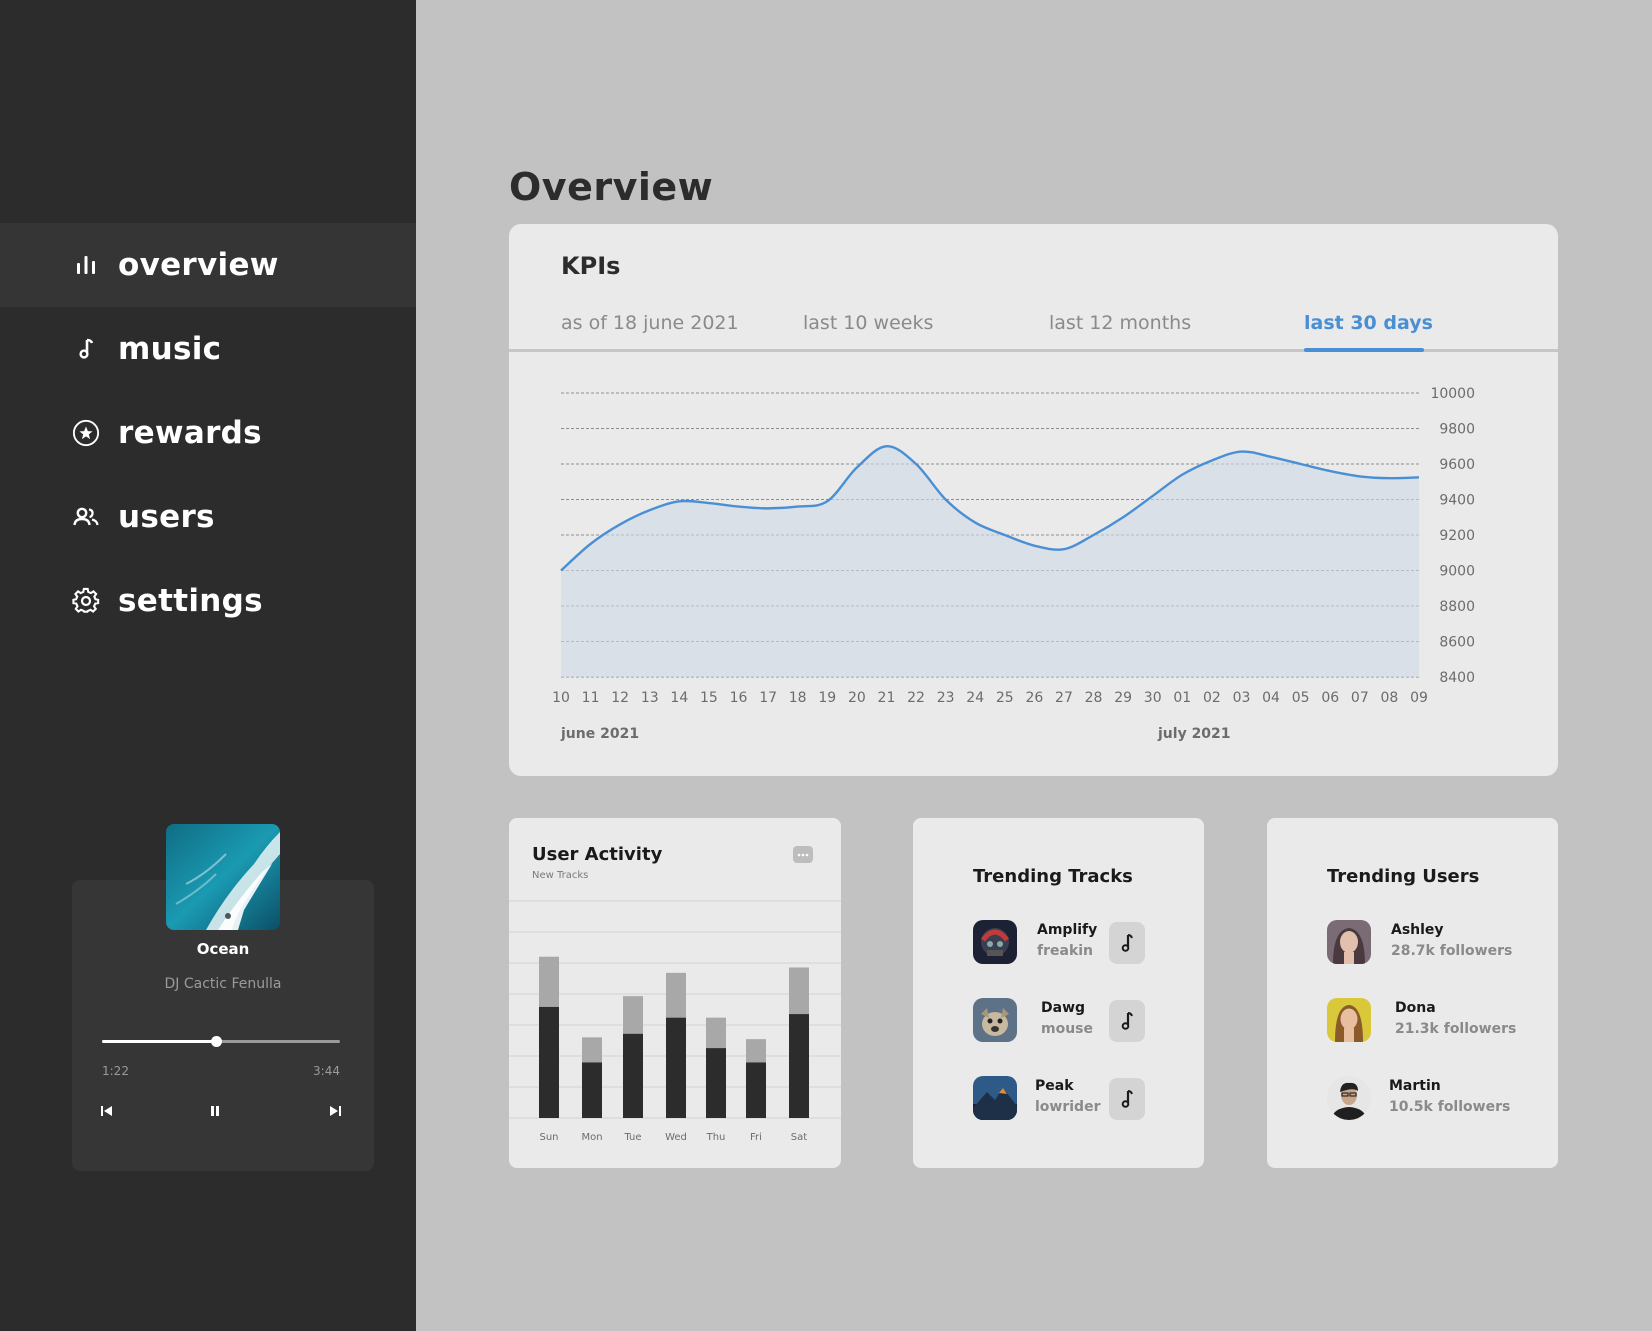 This screenshot has width=1652, height=1331. Describe the element at coordinates (326, 1071) in the screenshot. I see `total-time: 3:44` at that location.